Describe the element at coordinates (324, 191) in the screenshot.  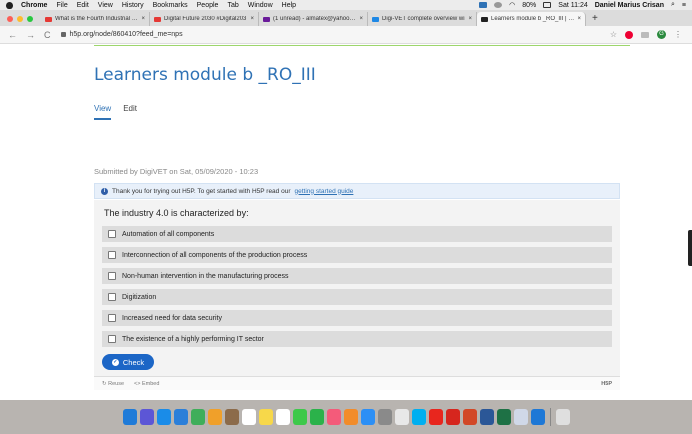
I see `getting-started-link: getting started guide` at that location.